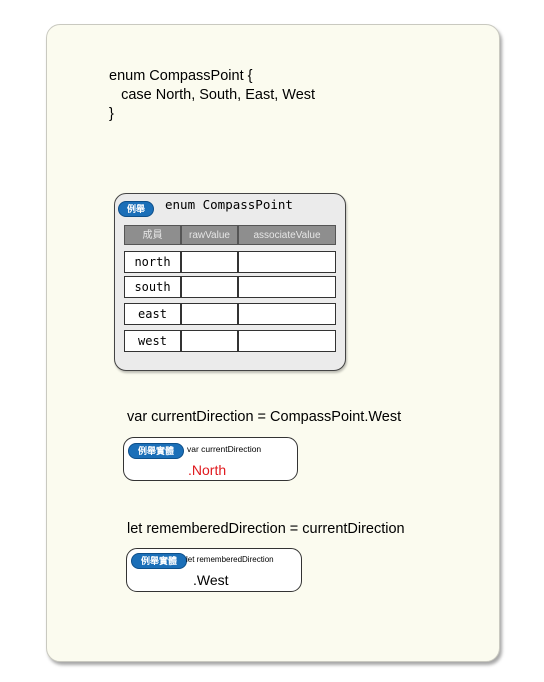  Describe the element at coordinates (209, 235) in the screenshot. I see `header-rawvalue: rawValue` at that location.